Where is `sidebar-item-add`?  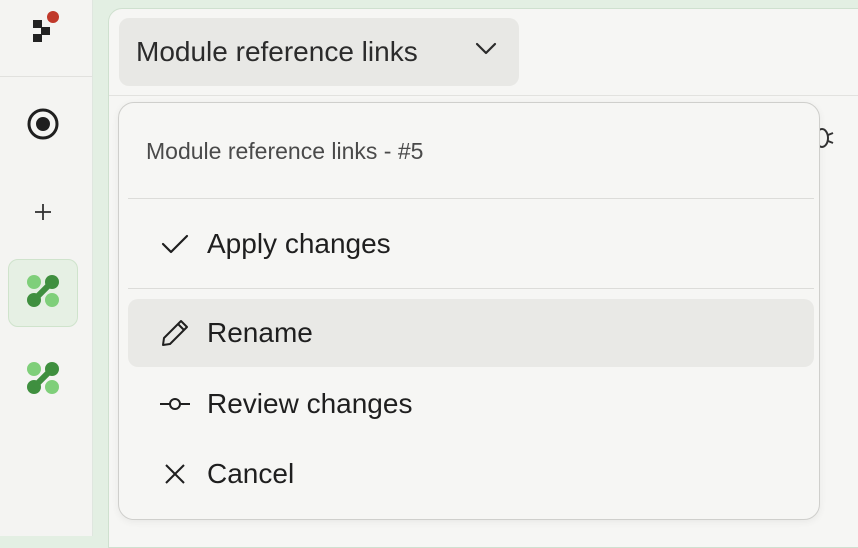 sidebar-item-add is located at coordinates (43, 214).